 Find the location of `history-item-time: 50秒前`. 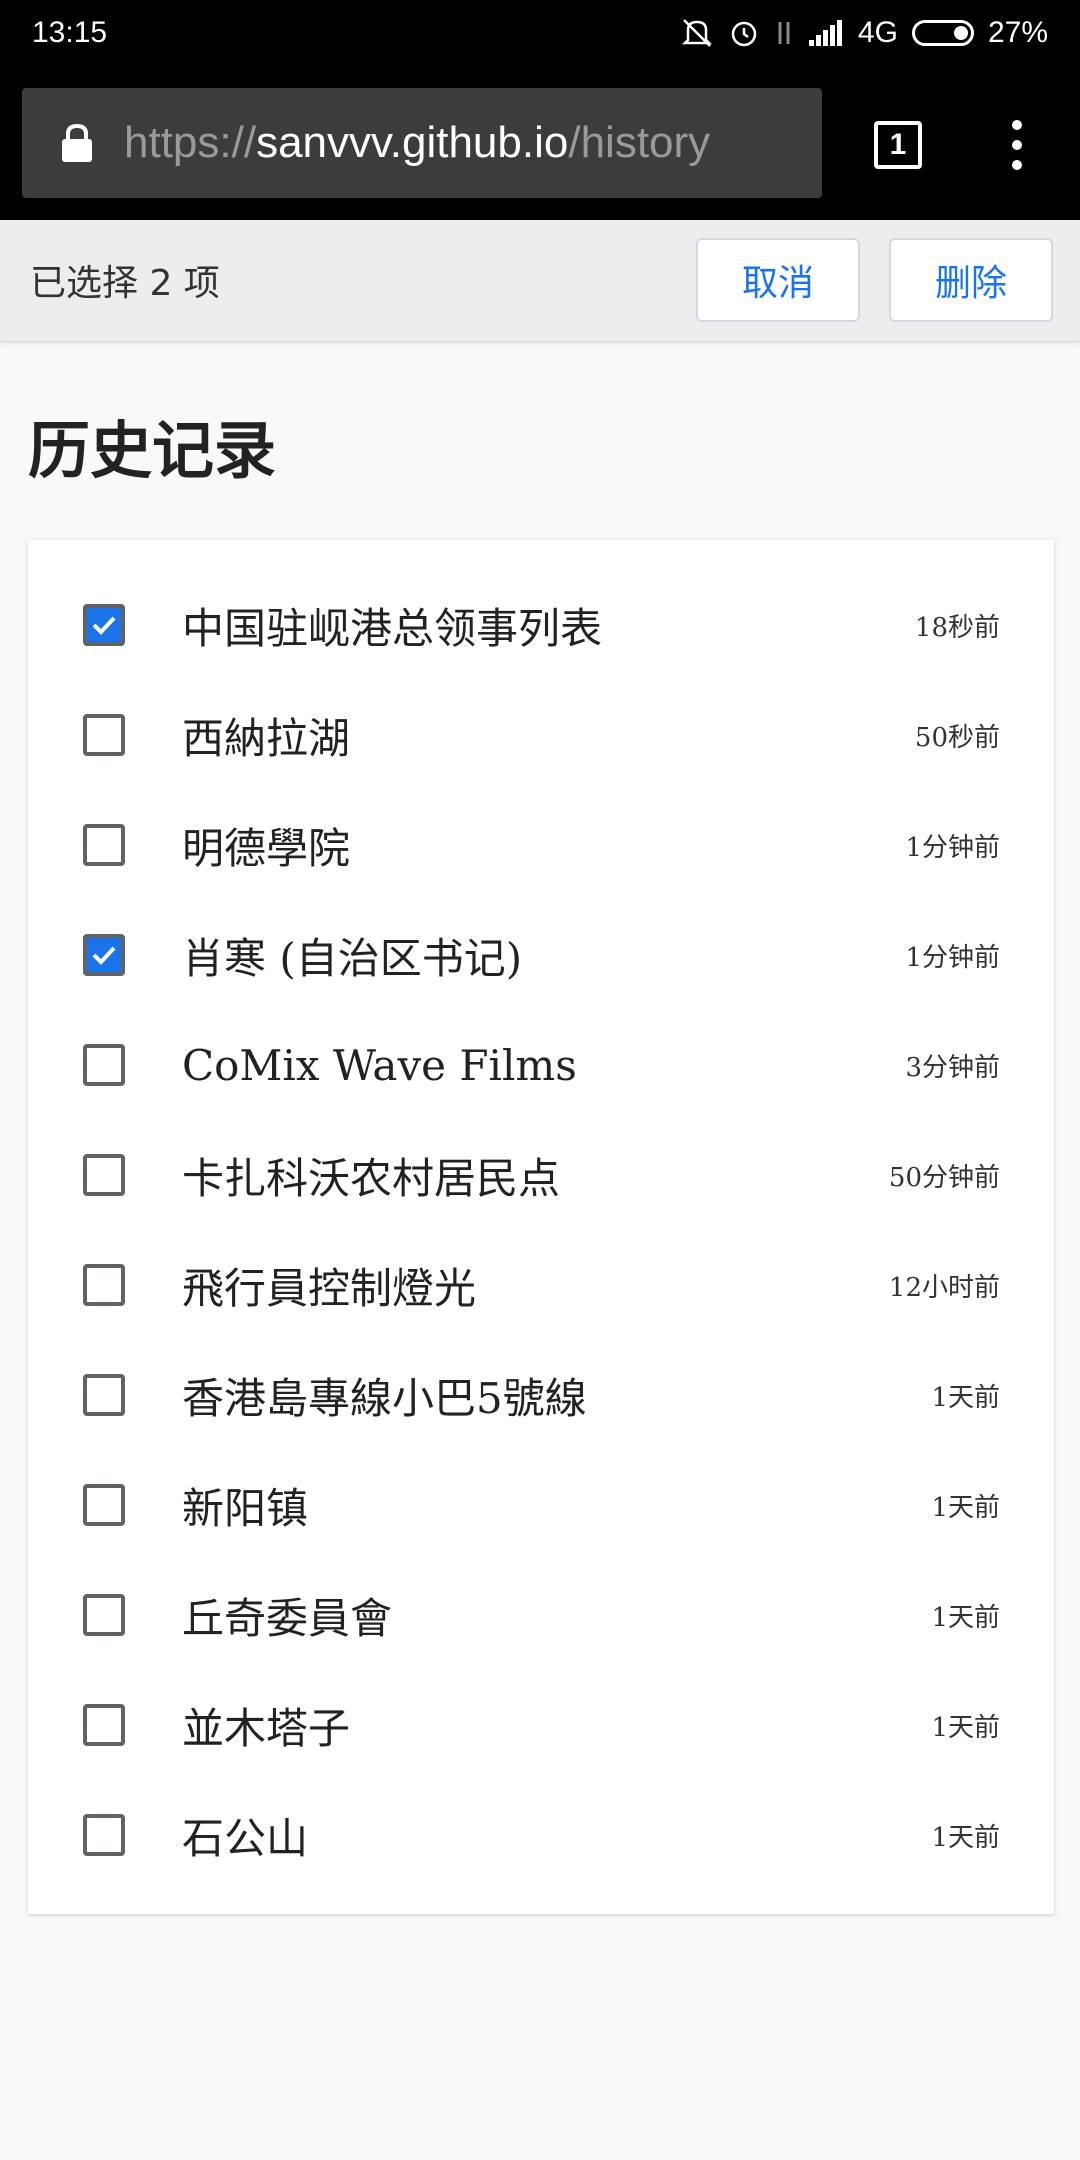

history-item-time: 50秒前 is located at coordinates (957, 737).